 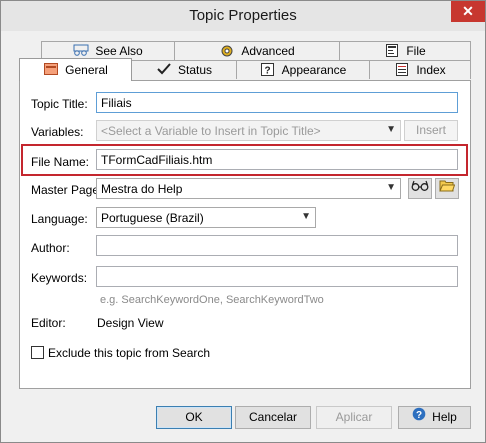 What do you see at coordinates (142, 189) in the screenshot?
I see `master-page-value: Mestra do Help` at bounding box center [142, 189].